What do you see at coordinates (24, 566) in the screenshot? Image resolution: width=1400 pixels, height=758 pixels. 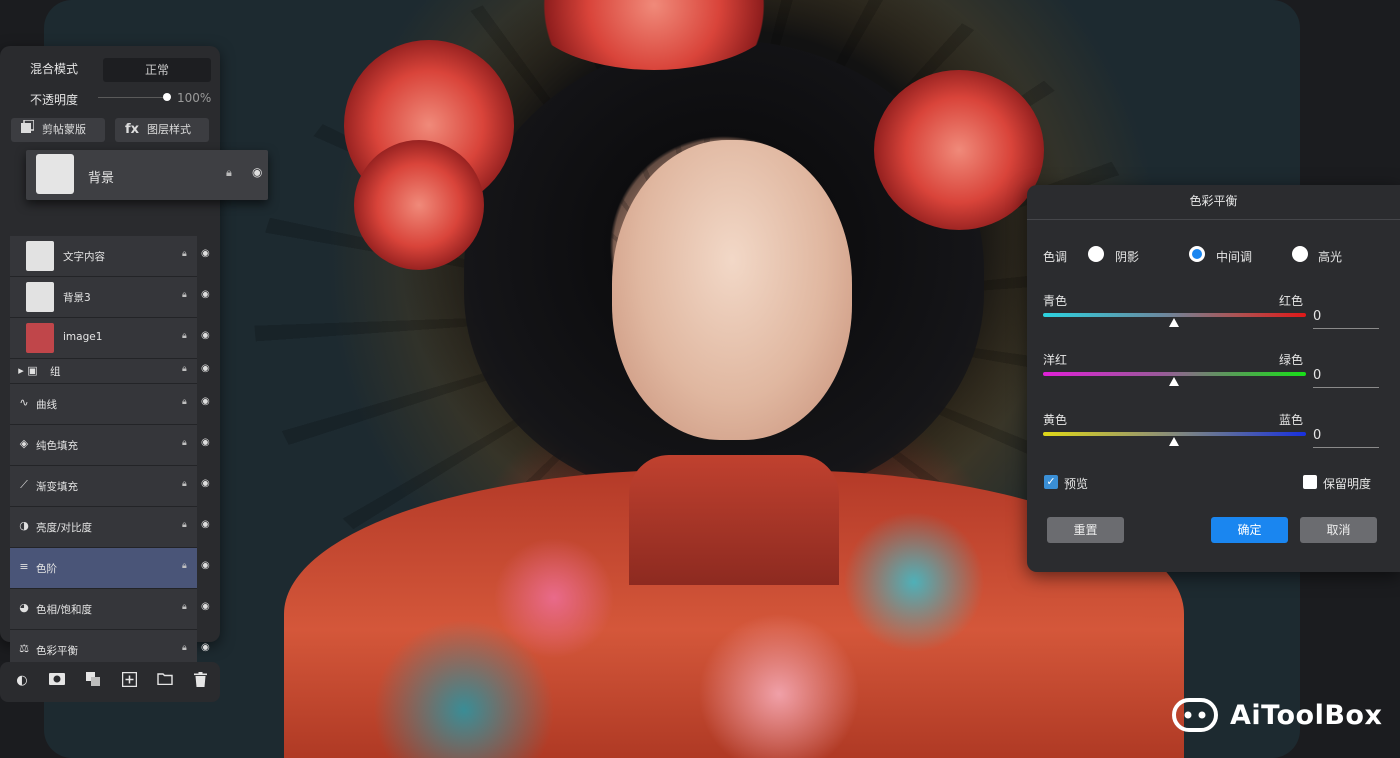 I see `levels-icon: ≡` at bounding box center [24, 566].